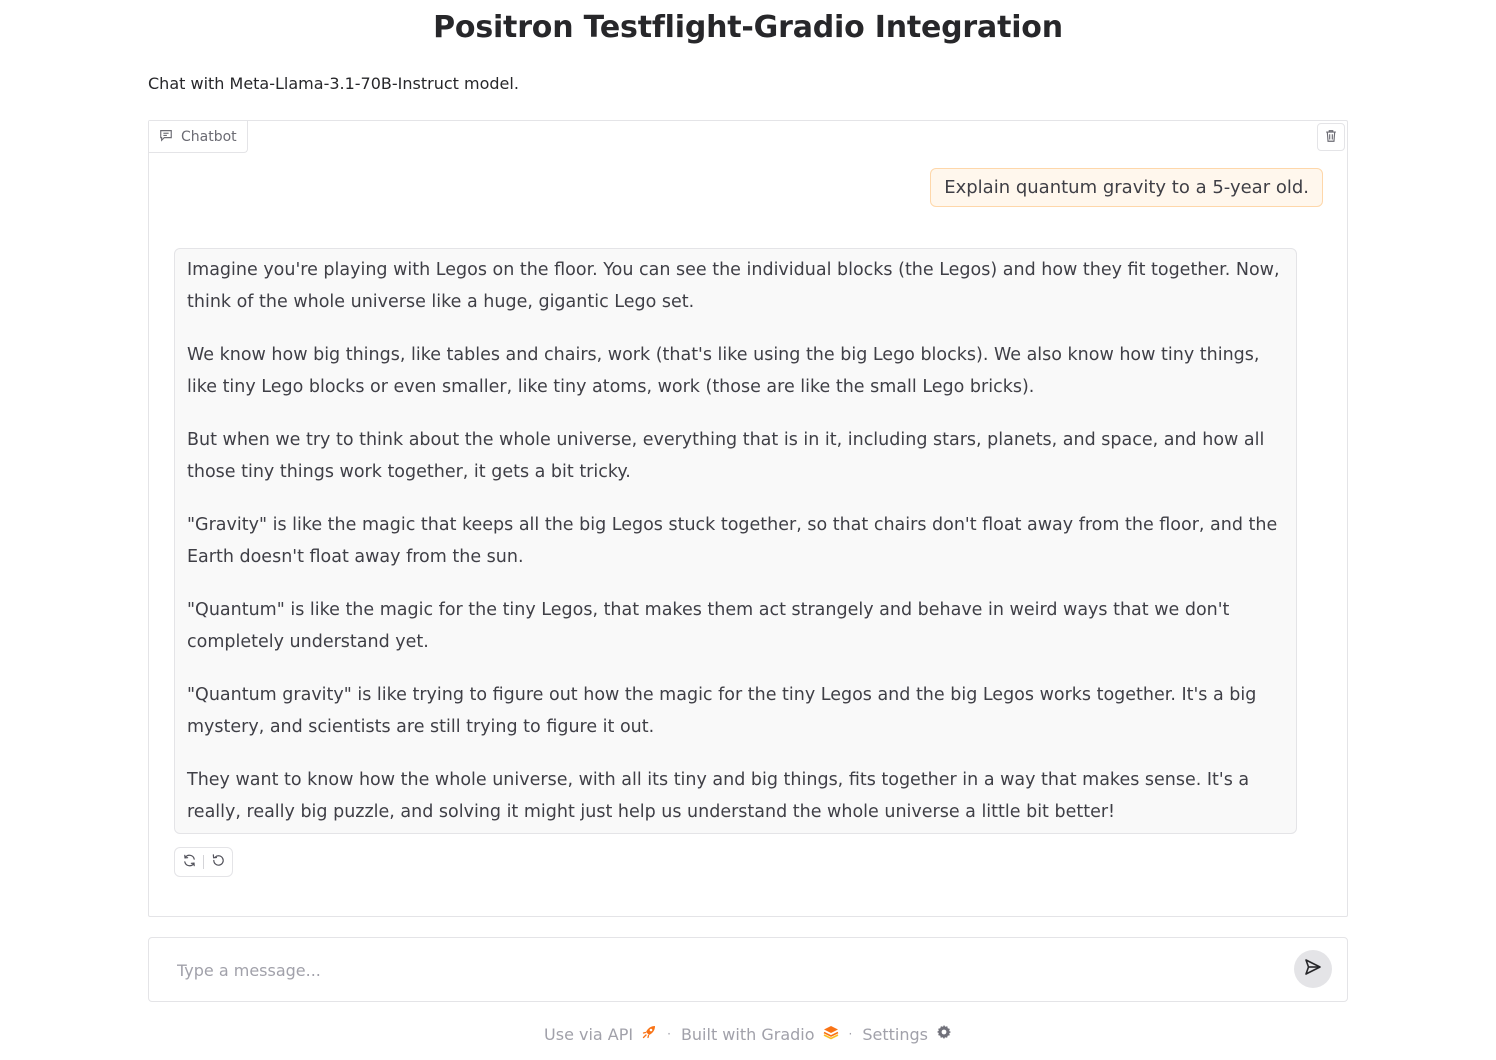  I want to click on send-icon, so click(1313, 969).